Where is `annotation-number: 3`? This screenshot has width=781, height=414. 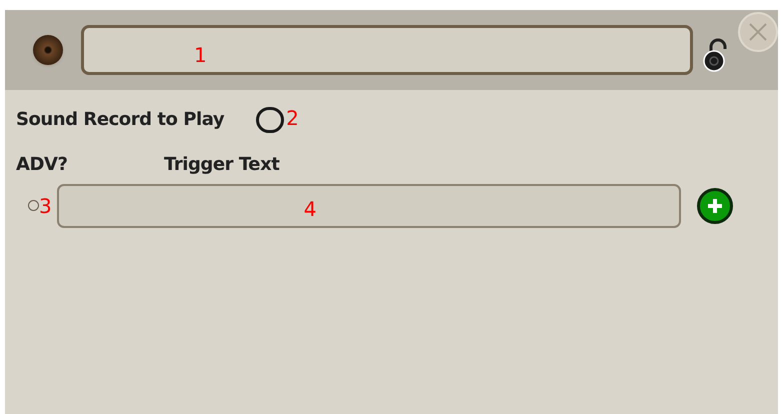
annotation-number: 3 is located at coordinates (45, 206).